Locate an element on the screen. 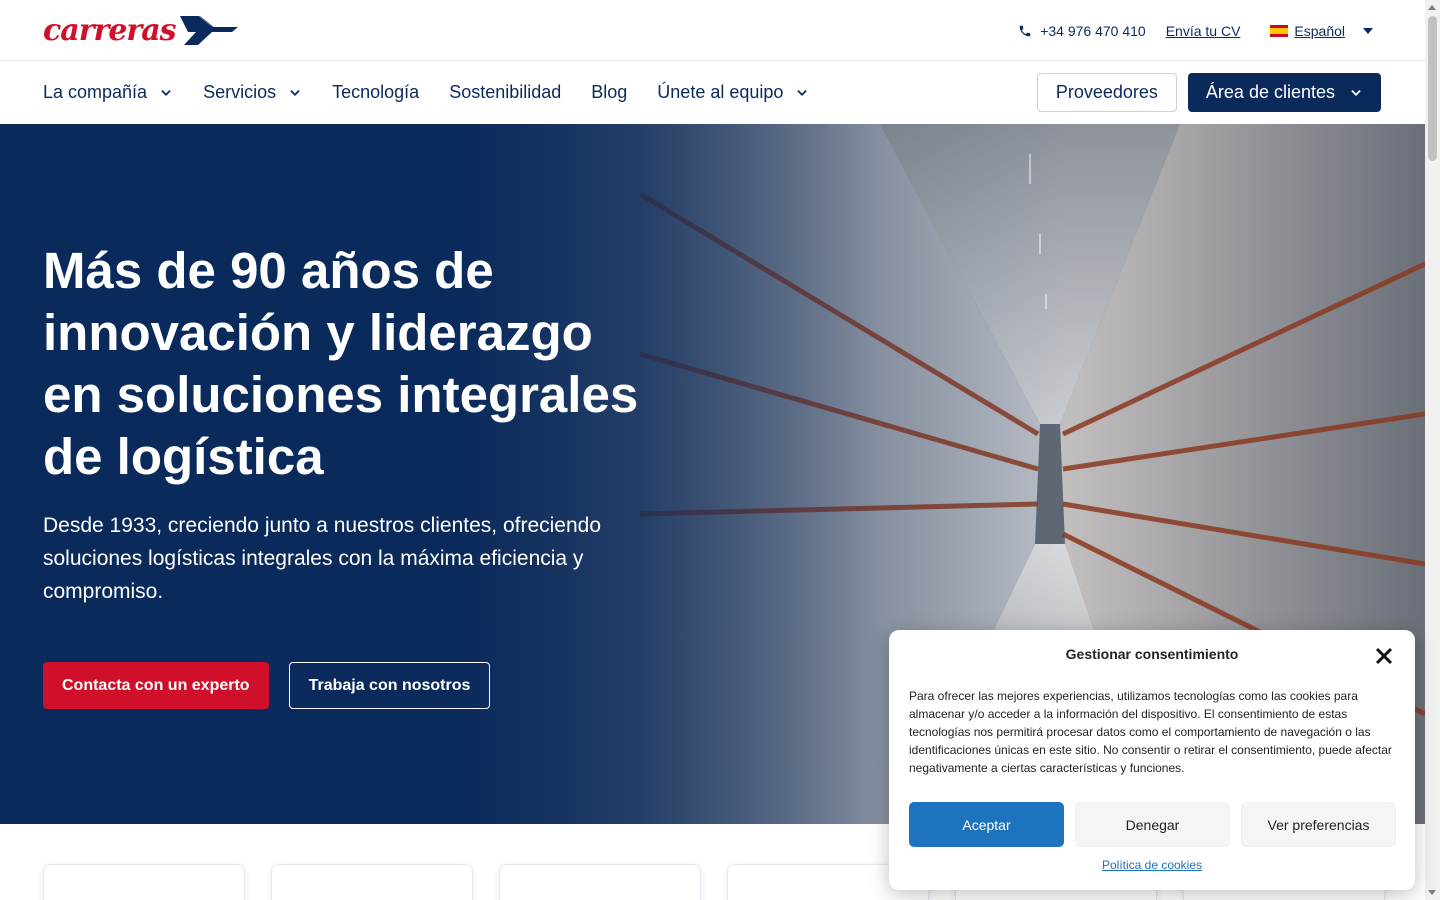 Image resolution: width=1440 pixels, height=900 pixels. phone-number: +34 976 470 410 is located at coordinates (1093, 30).